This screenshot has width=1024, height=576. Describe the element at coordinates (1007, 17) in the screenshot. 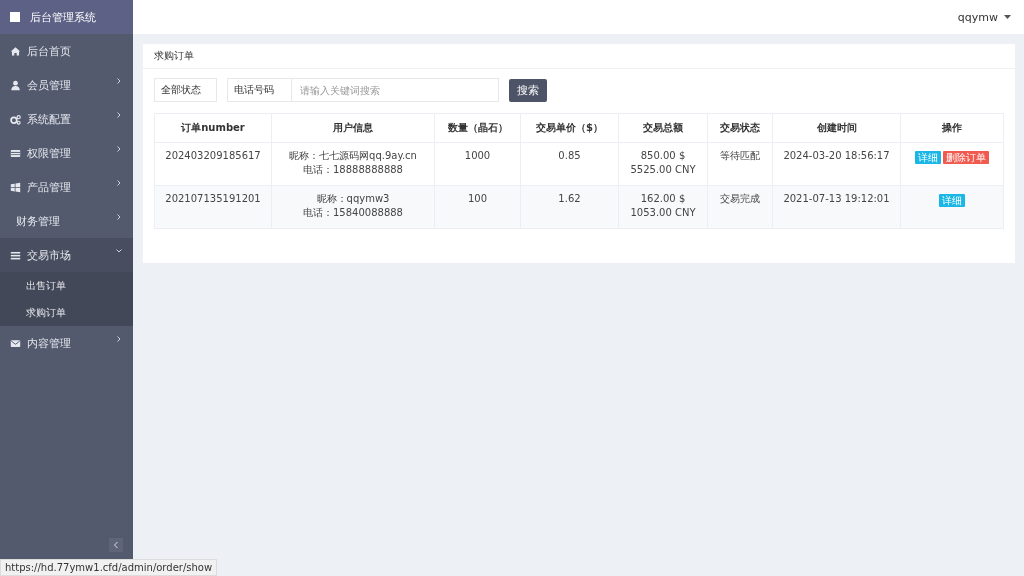

I see `caret-icon` at that location.